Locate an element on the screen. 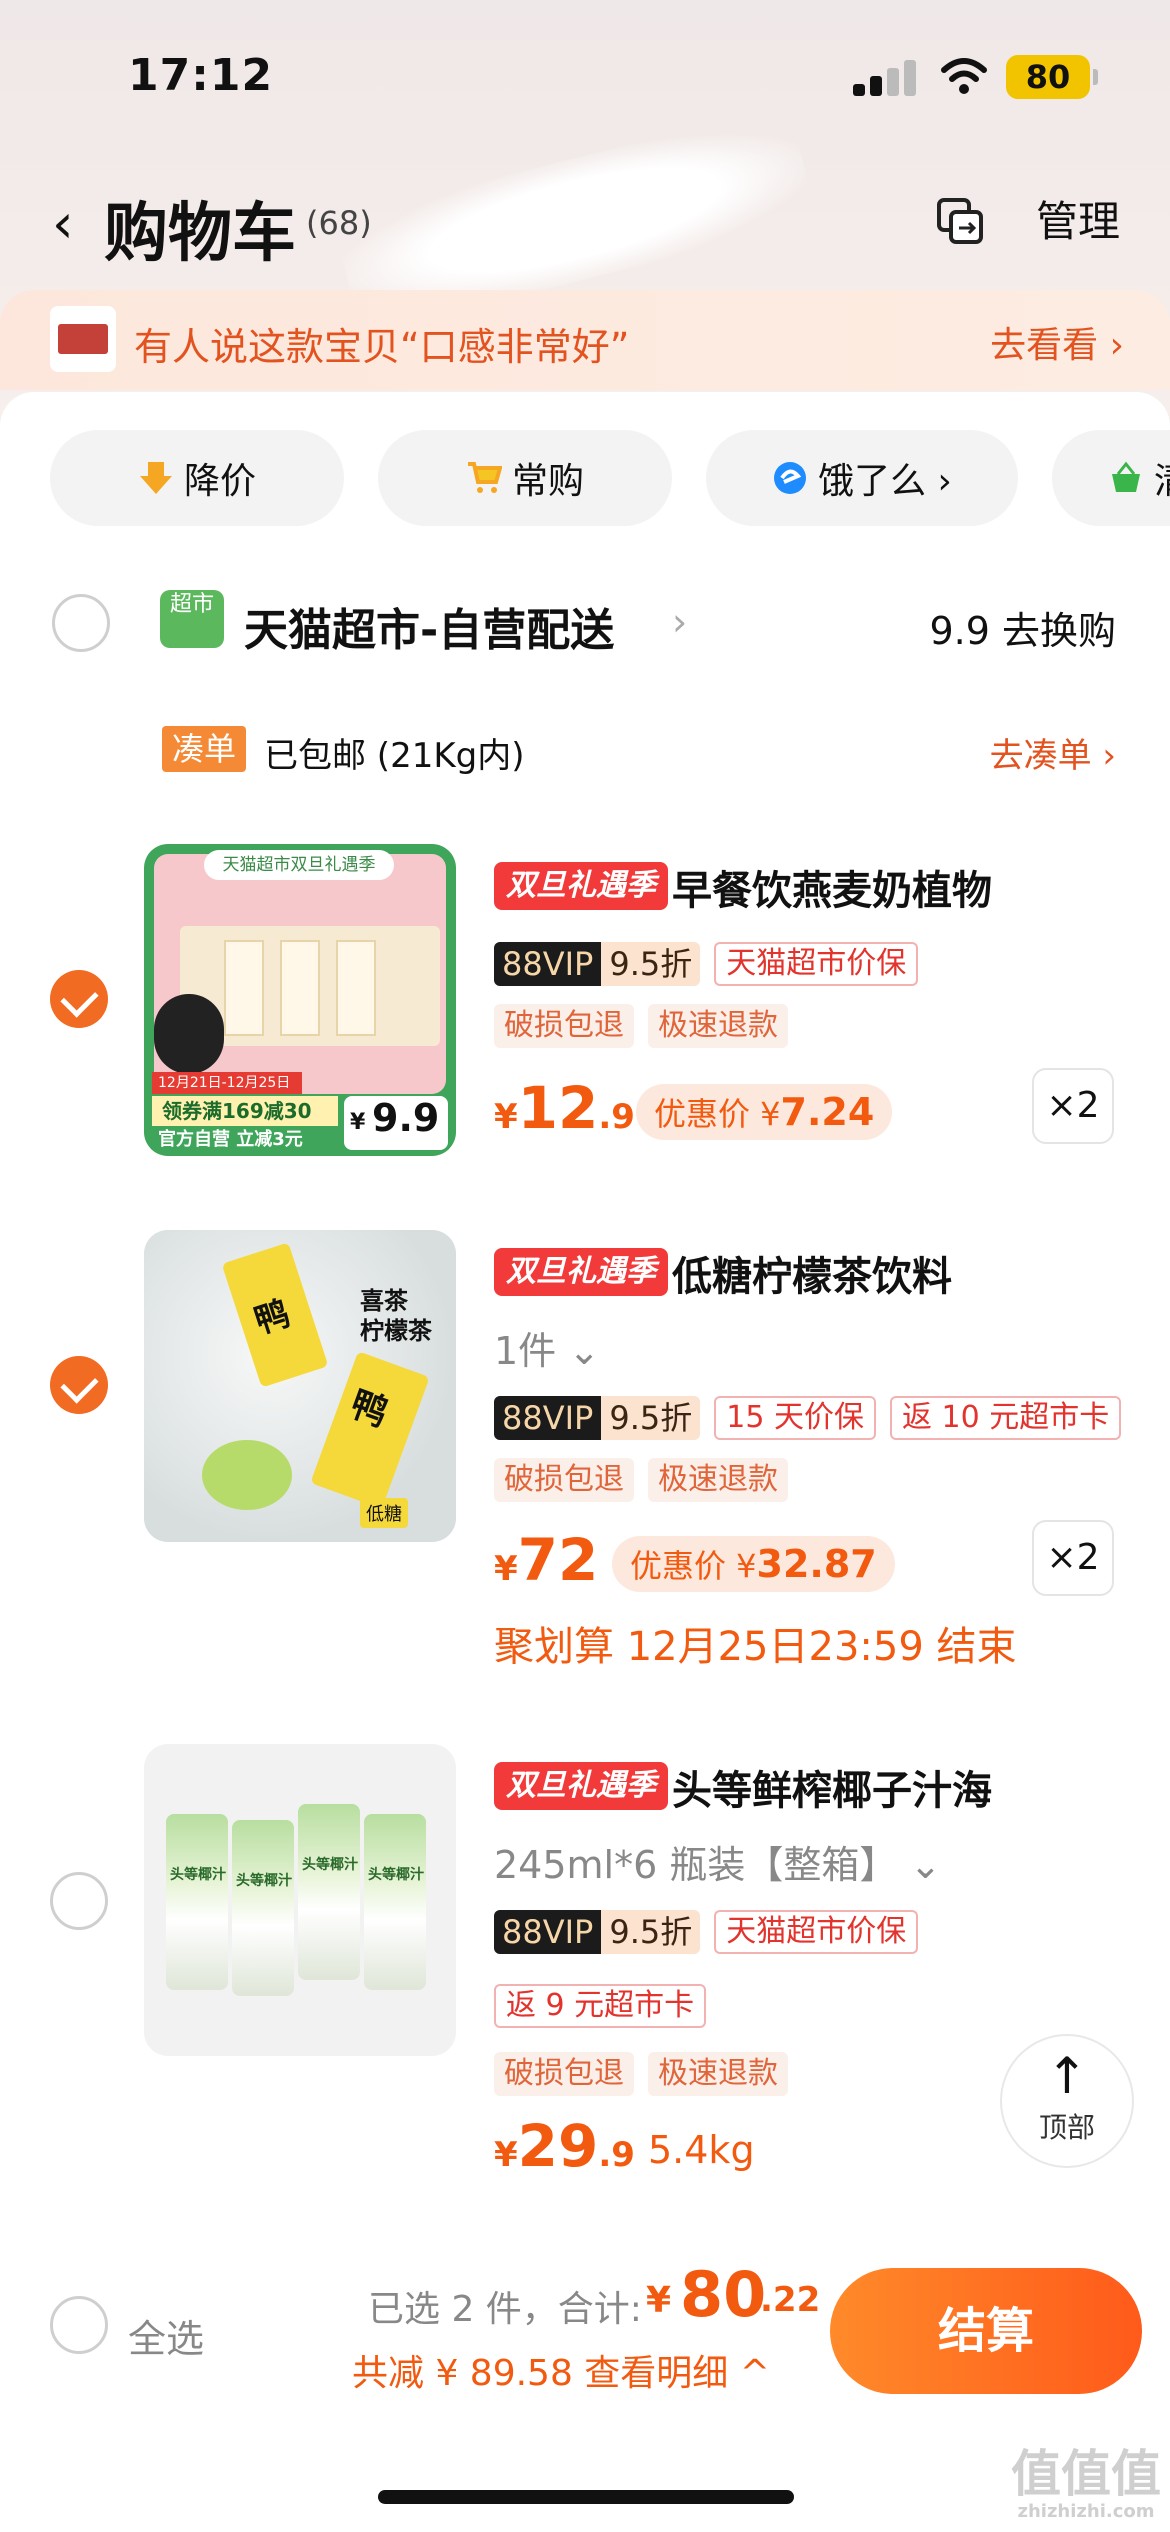 This screenshot has height=2532, width=1170. chip-frequent: 常购 is located at coordinates (525, 478).